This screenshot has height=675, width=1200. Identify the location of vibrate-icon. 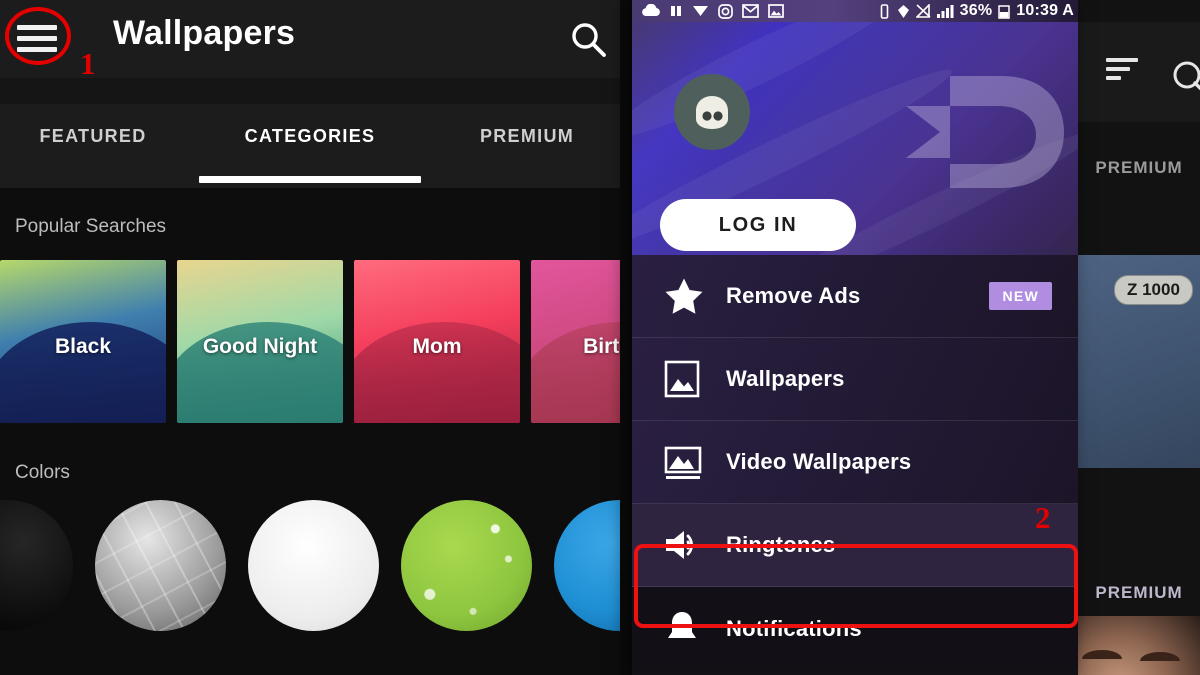
(884, 11).